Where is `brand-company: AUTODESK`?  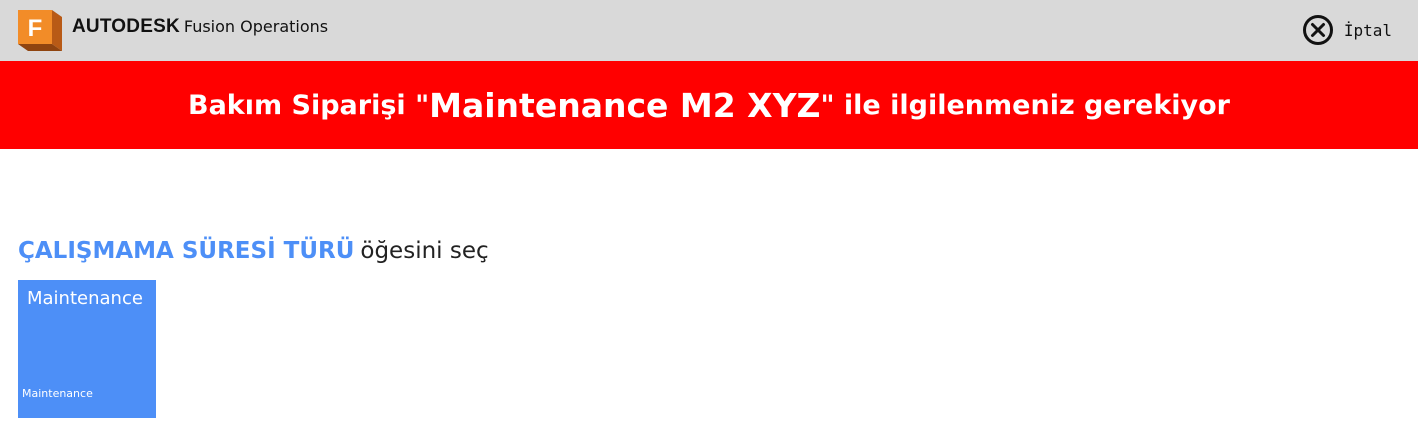
brand-company: AUTODESK is located at coordinates (126, 26).